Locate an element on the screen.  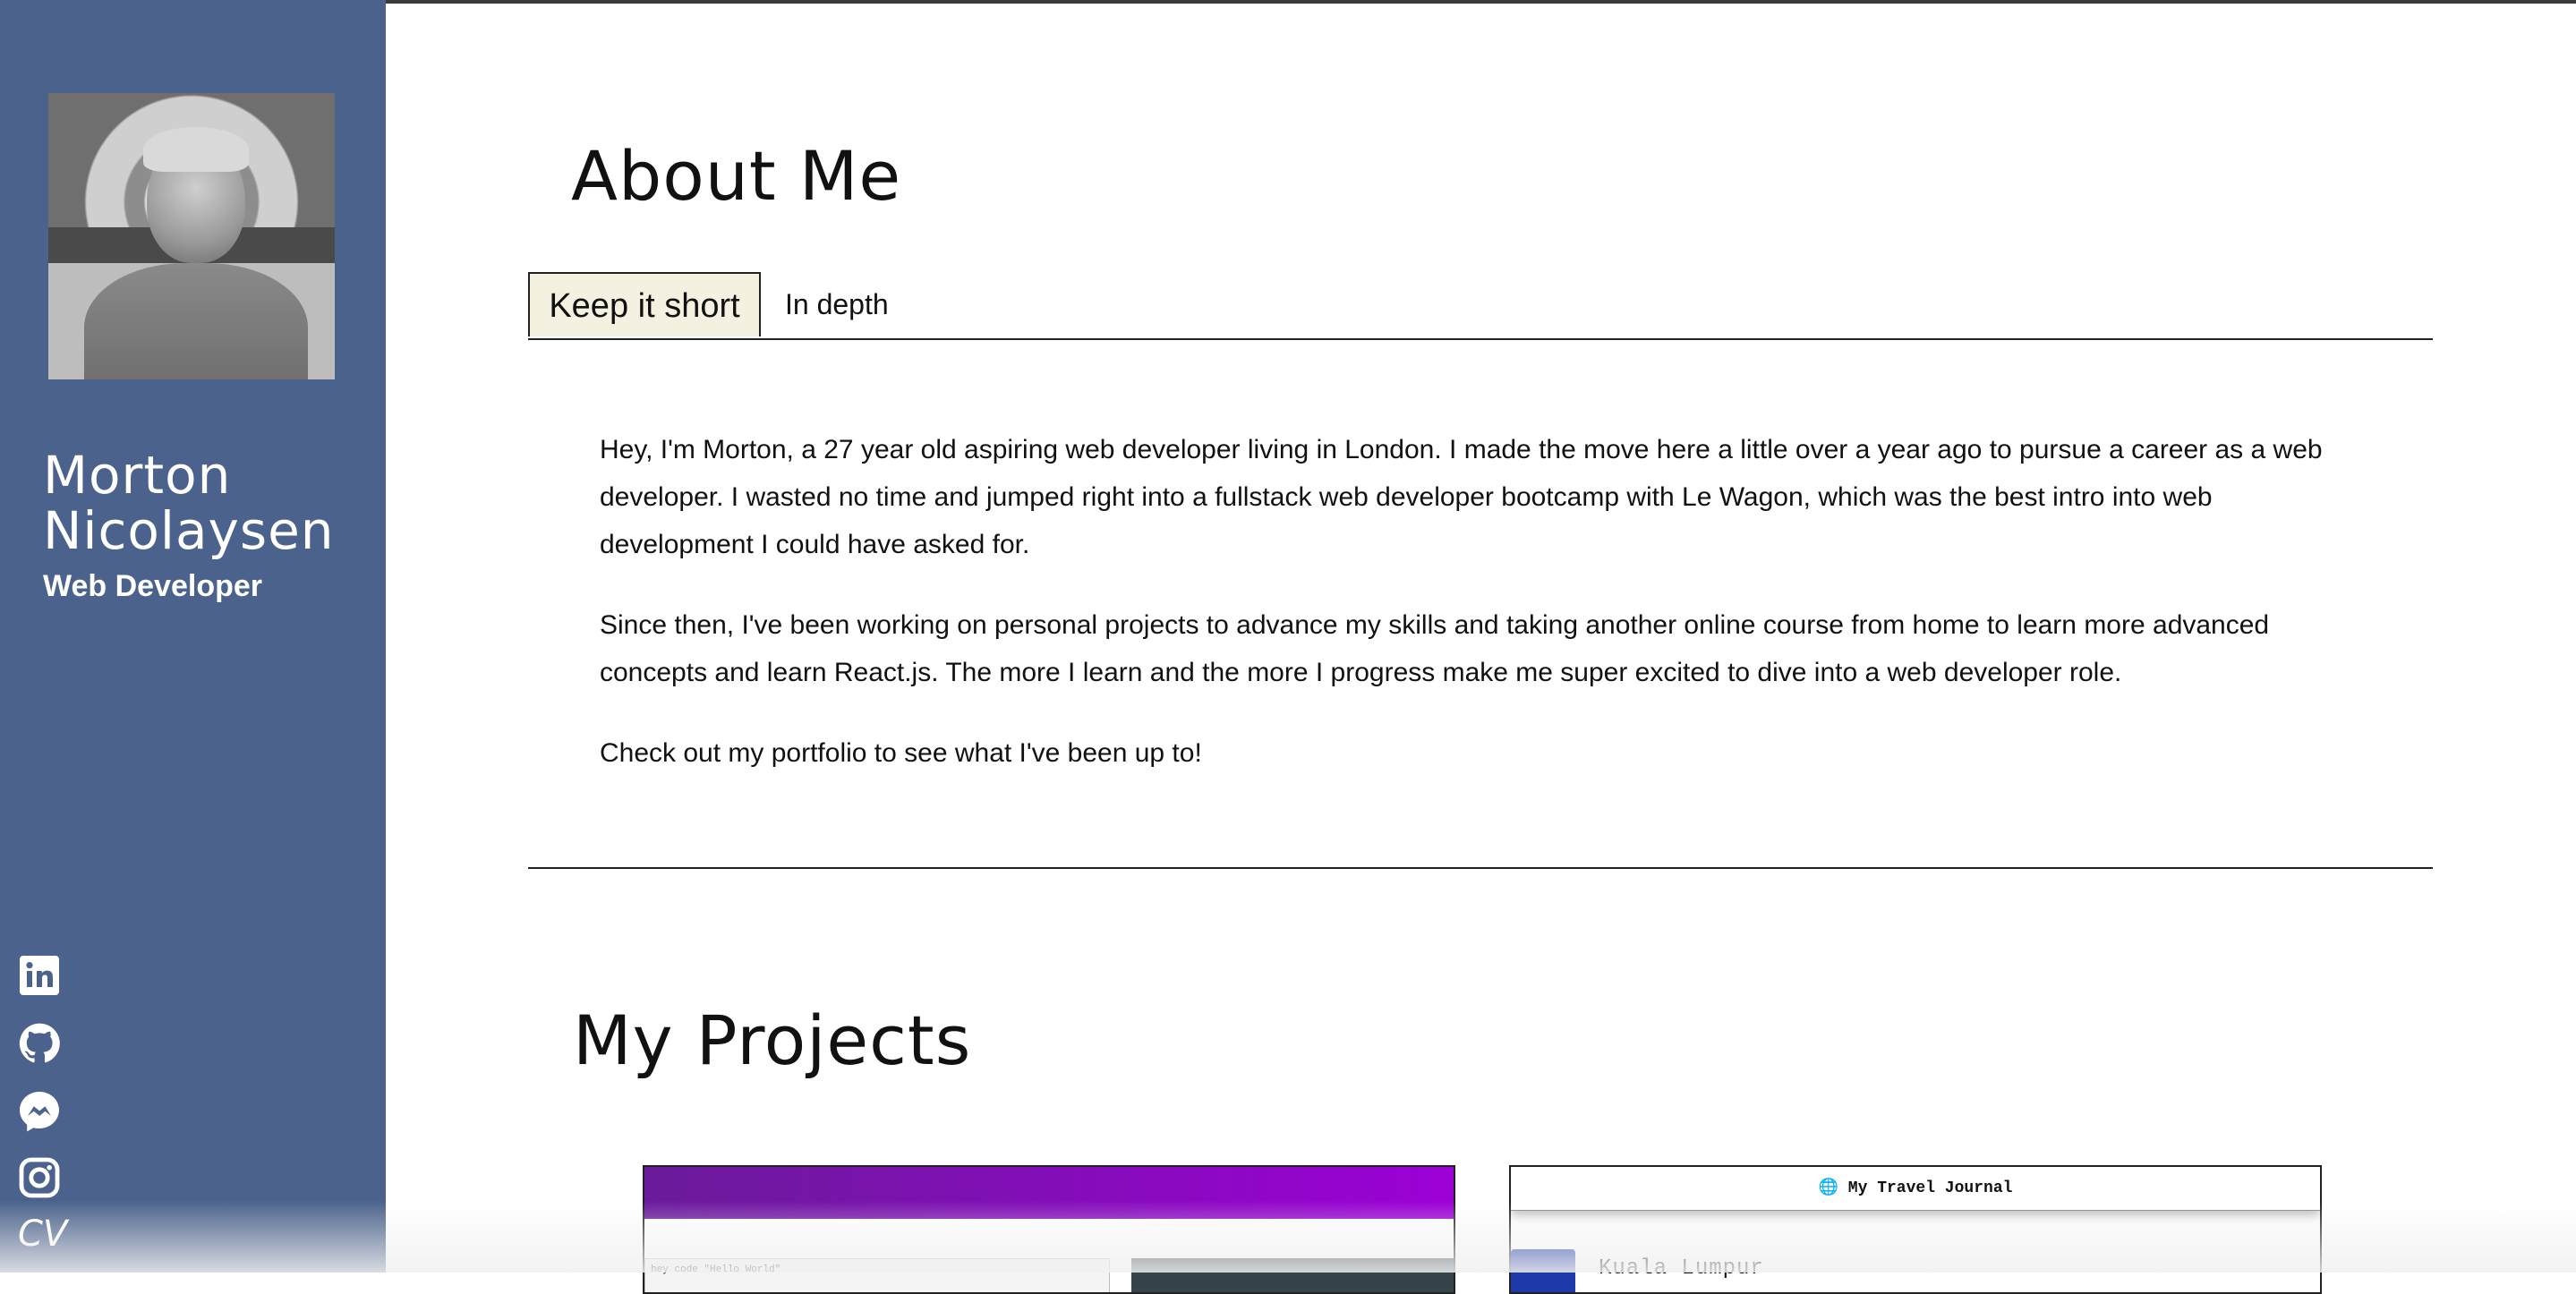
profile-name: Morton Nicolaysen is located at coordinates (208, 502).